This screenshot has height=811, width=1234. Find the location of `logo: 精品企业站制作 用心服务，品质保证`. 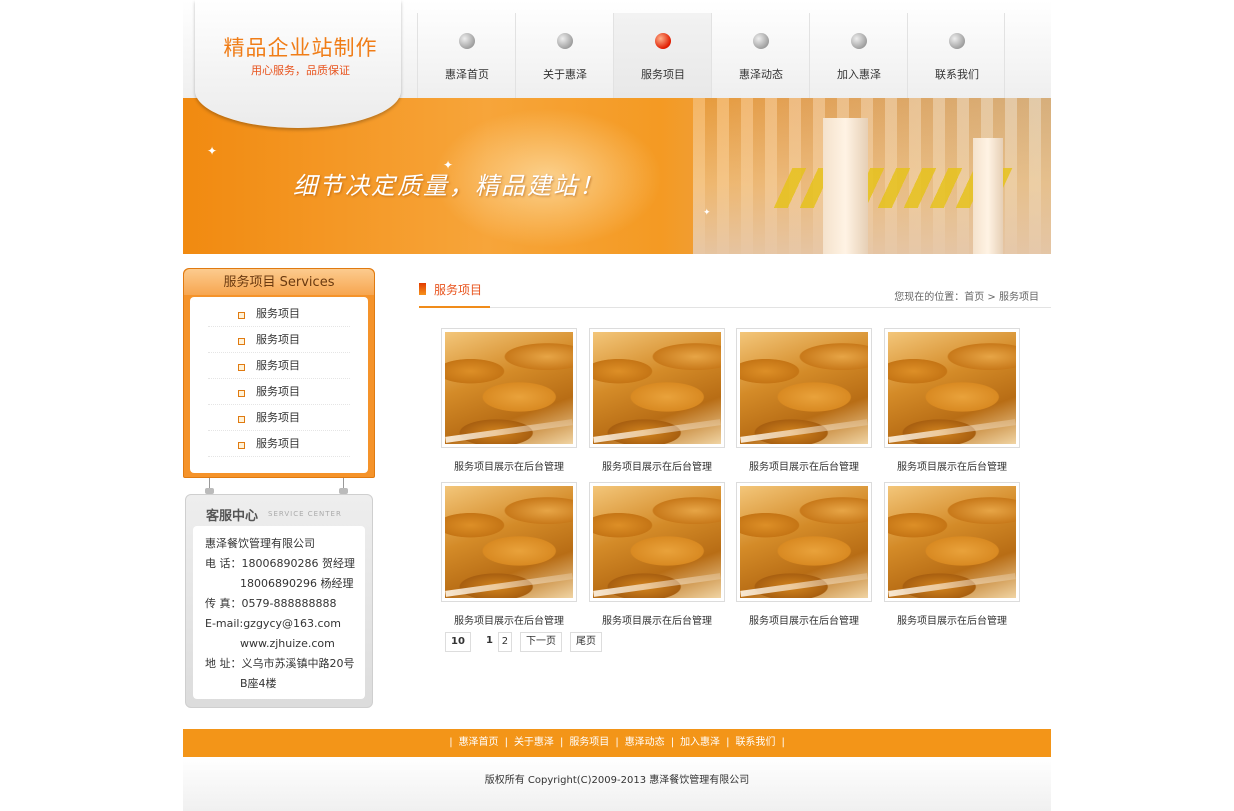

logo: 精品企业站制作 用心服务，品质保证 is located at coordinates (298, 64).